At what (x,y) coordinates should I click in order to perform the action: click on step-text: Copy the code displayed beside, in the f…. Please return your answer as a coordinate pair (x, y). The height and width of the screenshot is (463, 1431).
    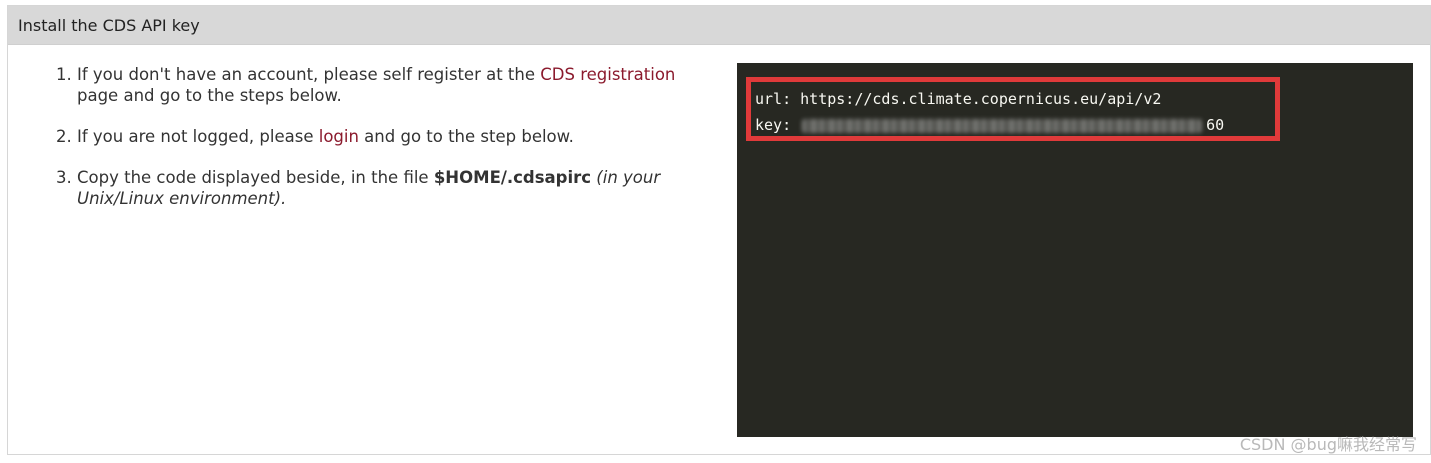
    Looking at the image, I should click on (255, 177).